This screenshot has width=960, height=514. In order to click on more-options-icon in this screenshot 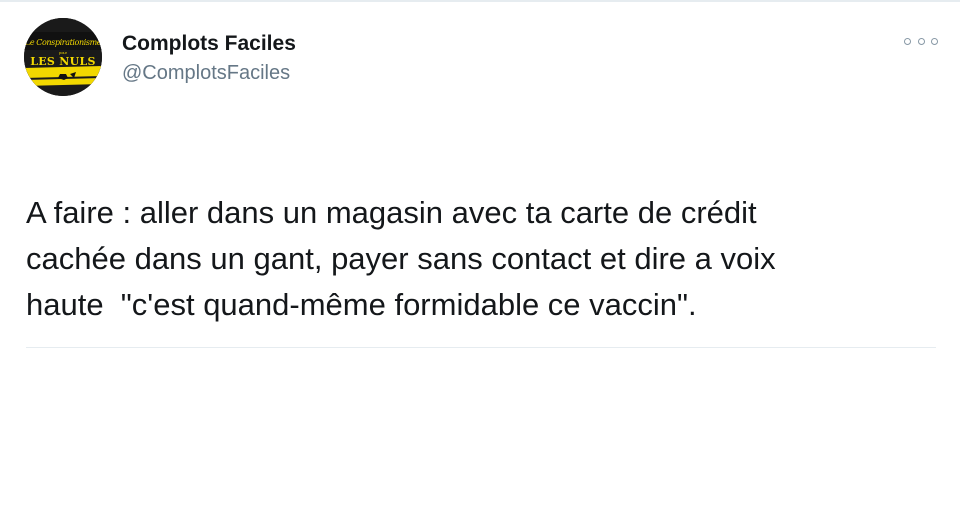, I will do `click(921, 41)`.